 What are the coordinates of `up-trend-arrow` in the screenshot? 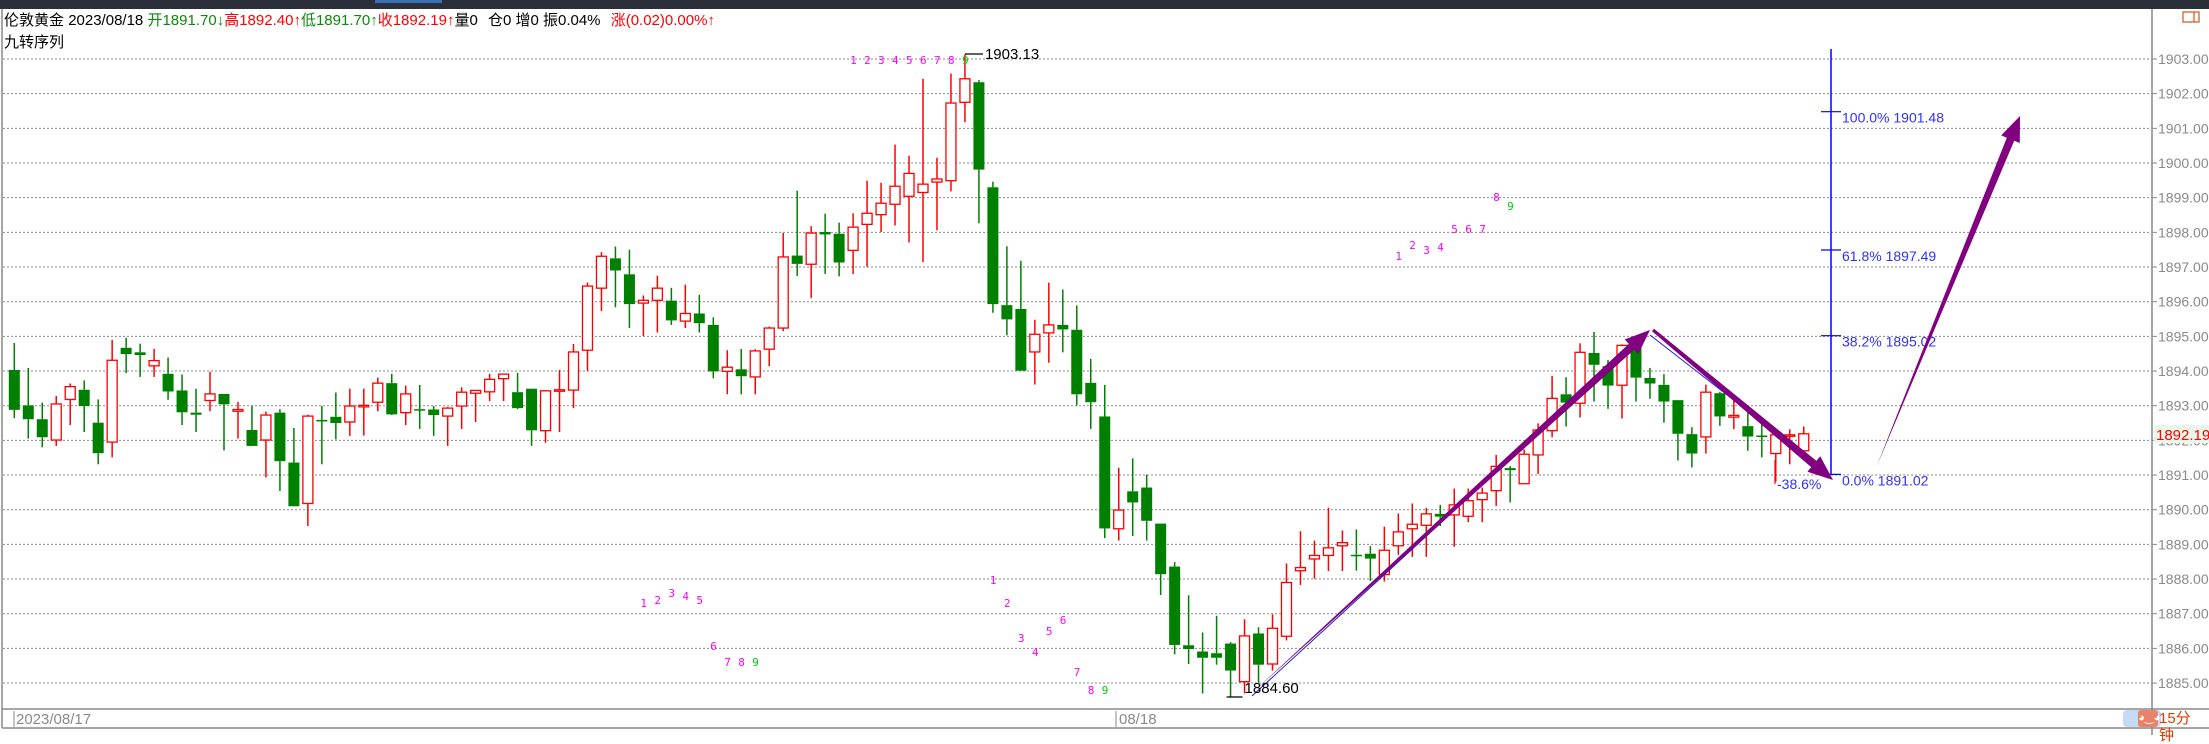 It's located at (1451, 511).